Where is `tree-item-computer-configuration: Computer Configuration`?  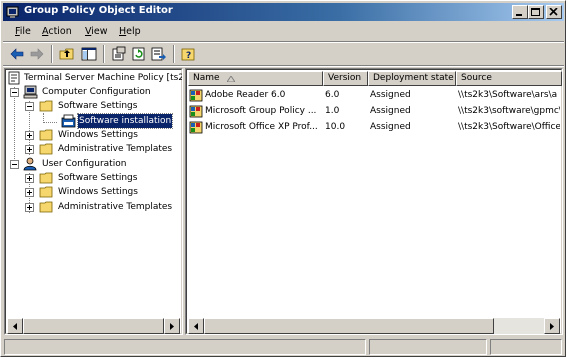 tree-item-computer-configuration: Computer Configuration is located at coordinates (94, 92).